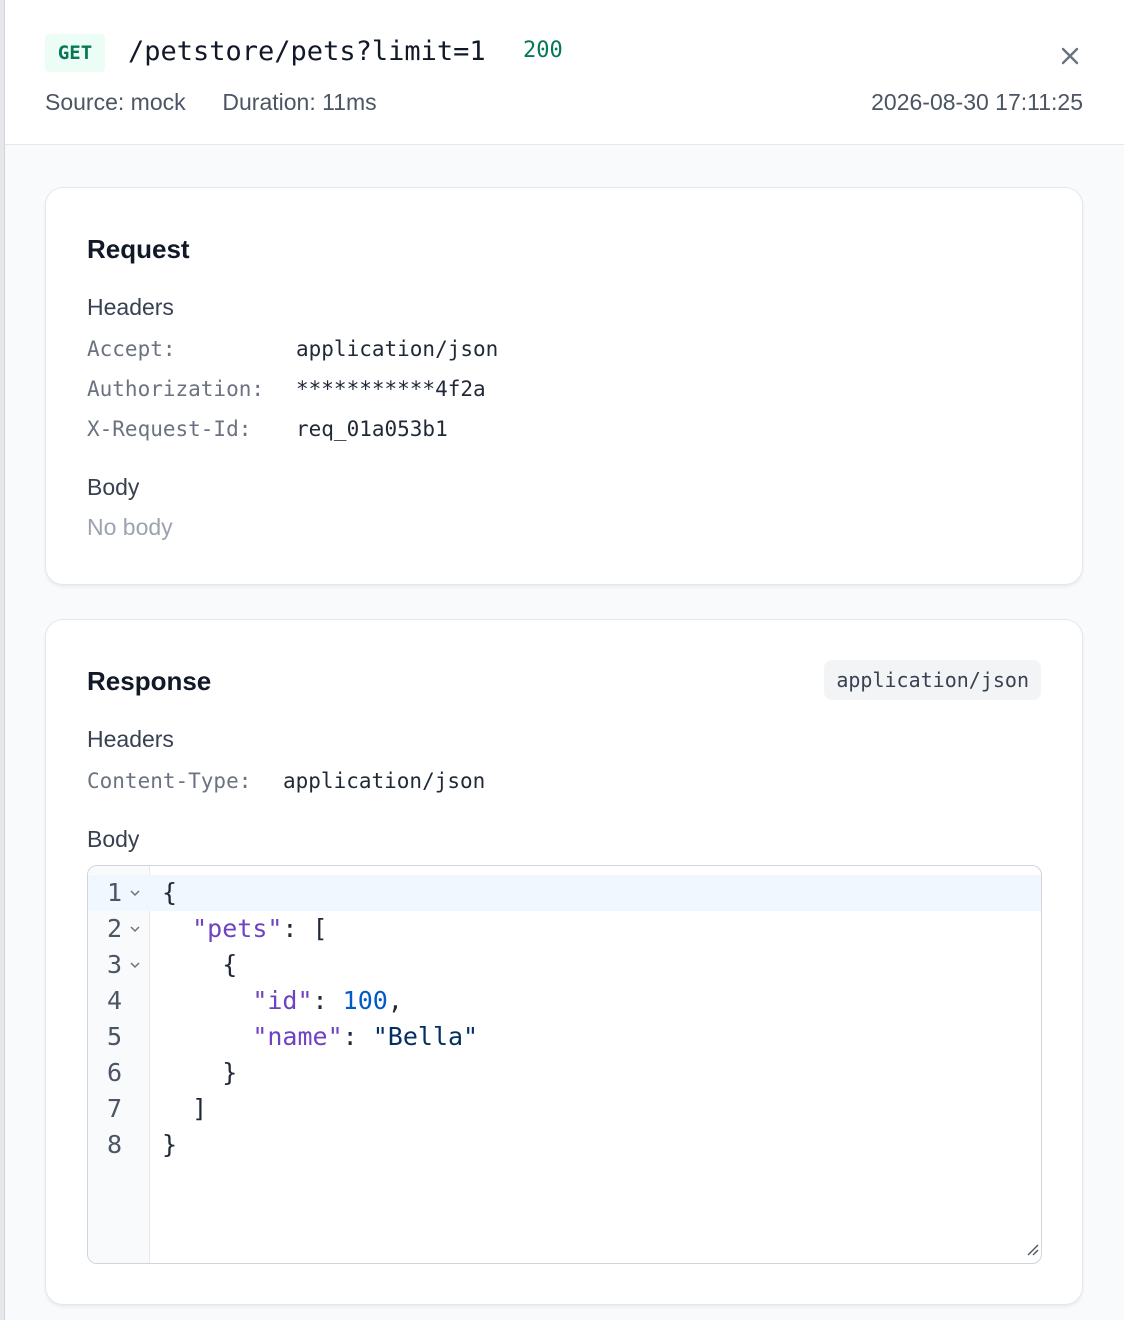 The width and height of the screenshot is (1124, 1320). Describe the element at coordinates (1032, 1251) in the screenshot. I see `resize-grip-icon` at that location.